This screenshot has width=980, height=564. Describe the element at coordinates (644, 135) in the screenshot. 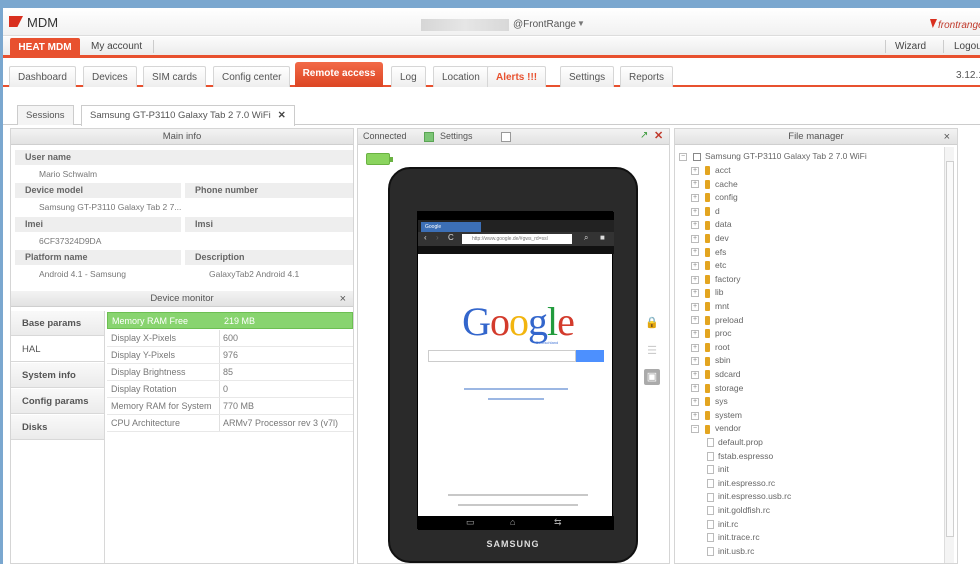

I see `expand-icon: ↗` at that location.